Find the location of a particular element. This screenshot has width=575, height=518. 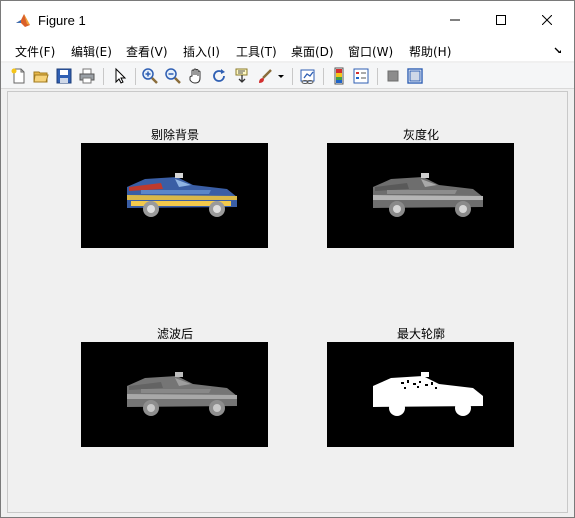

new-figure-icon is located at coordinates (19, 76).